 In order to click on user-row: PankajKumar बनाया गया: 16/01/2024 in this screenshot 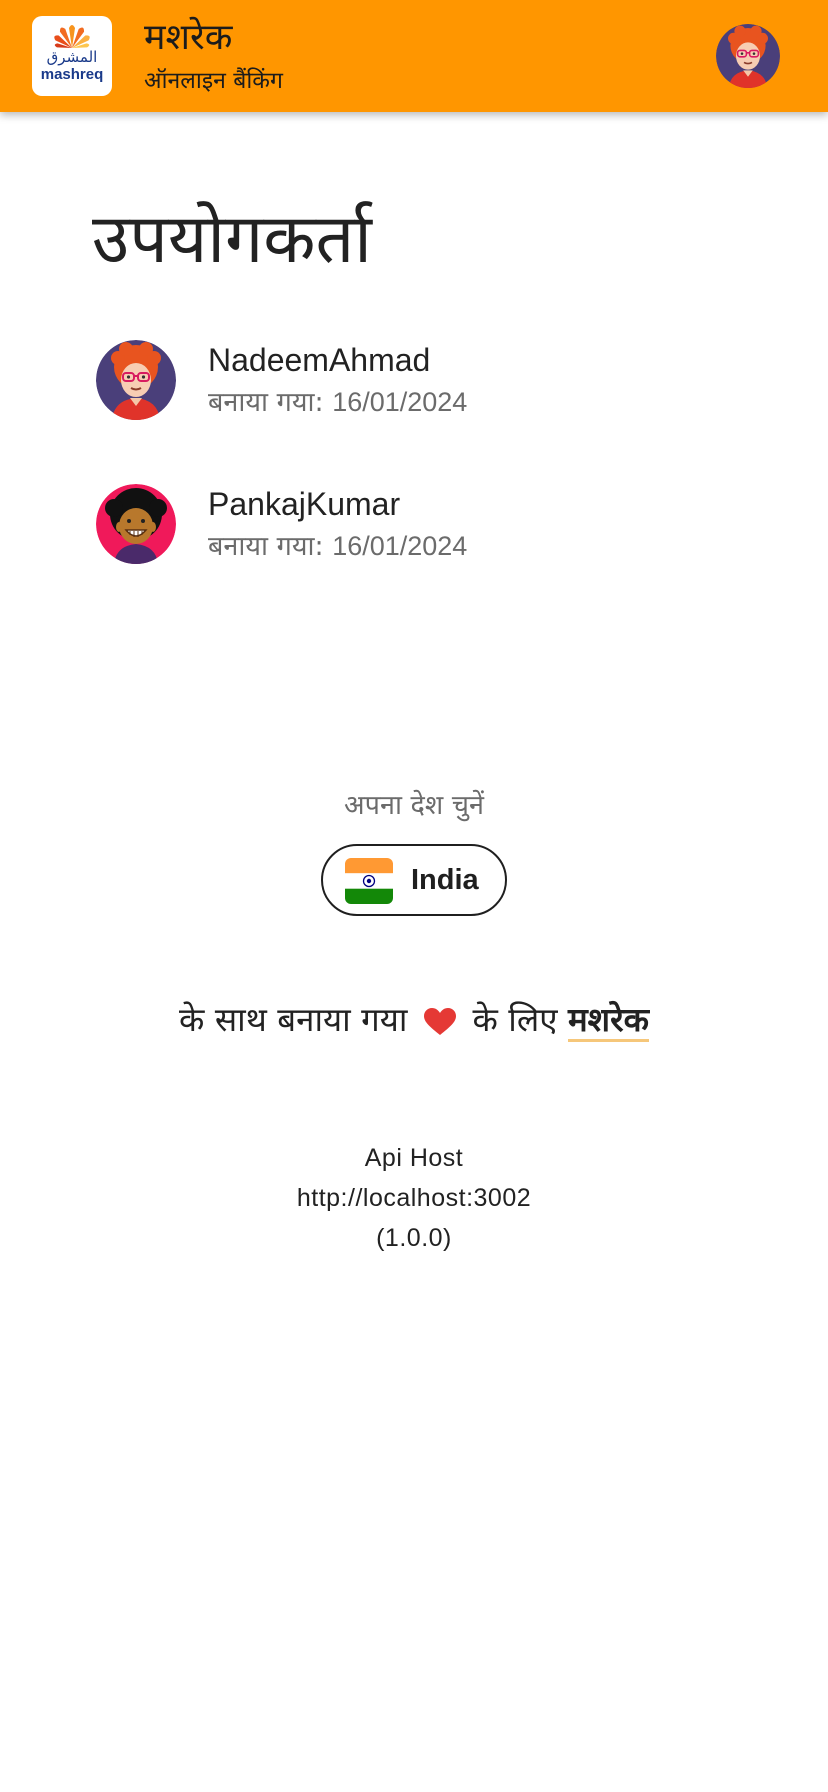, I will do `click(356, 524)`.